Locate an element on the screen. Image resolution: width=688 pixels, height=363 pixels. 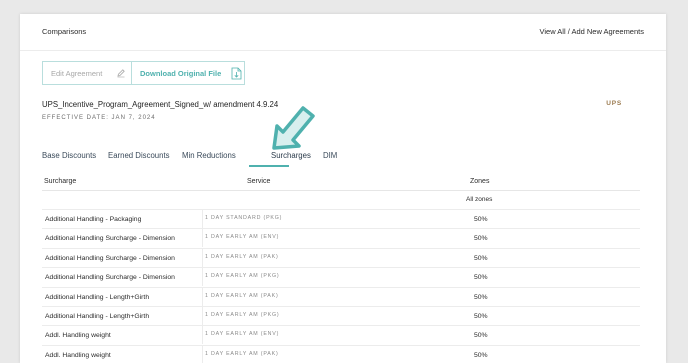
zones-subheader: All zones is located at coordinates (341, 200).